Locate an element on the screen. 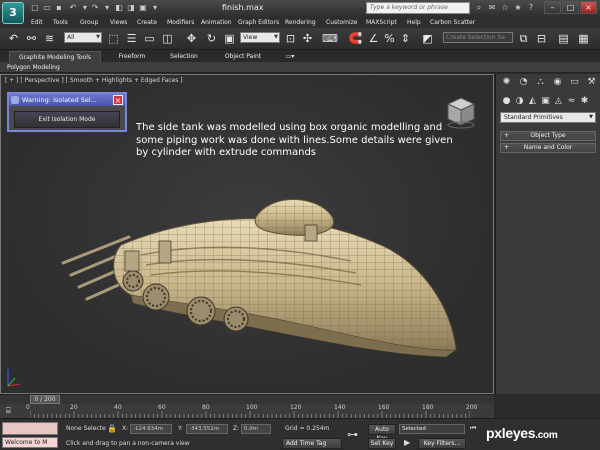 This screenshot has height=450, width=600. space-warps-icon: ≈ is located at coordinates (571, 101).